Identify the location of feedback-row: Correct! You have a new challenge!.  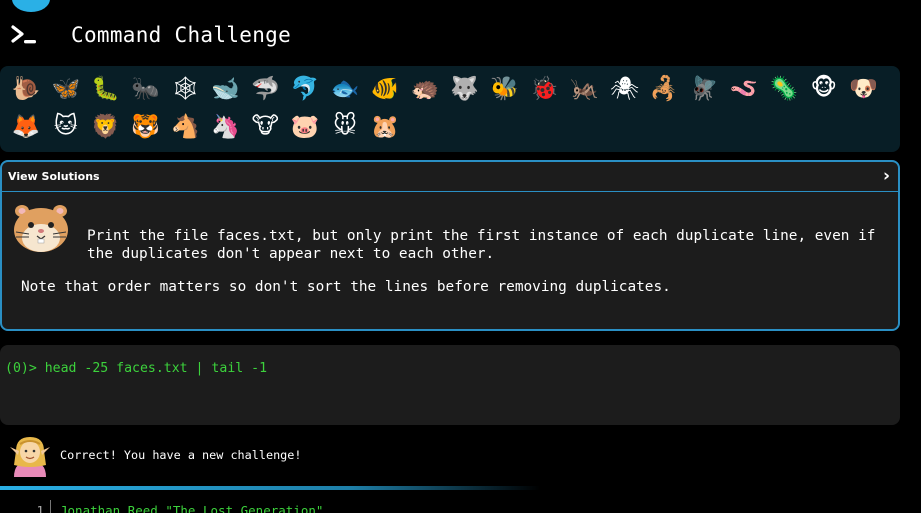
(154, 455).